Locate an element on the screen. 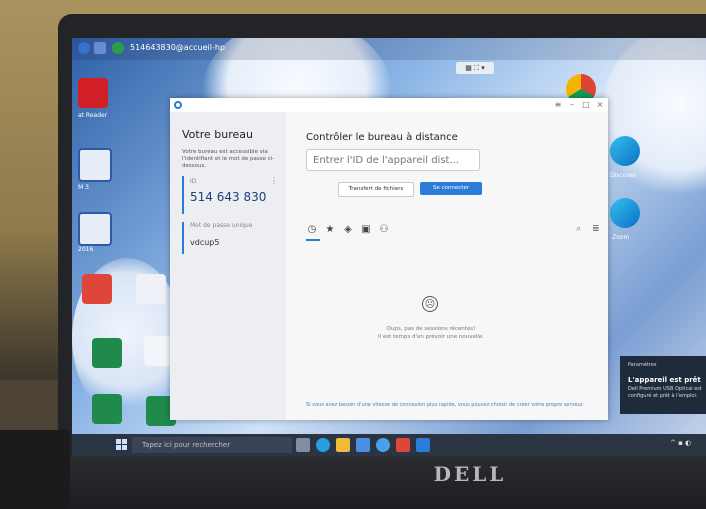  desk-id: 514 643 830 is located at coordinates (228, 197).